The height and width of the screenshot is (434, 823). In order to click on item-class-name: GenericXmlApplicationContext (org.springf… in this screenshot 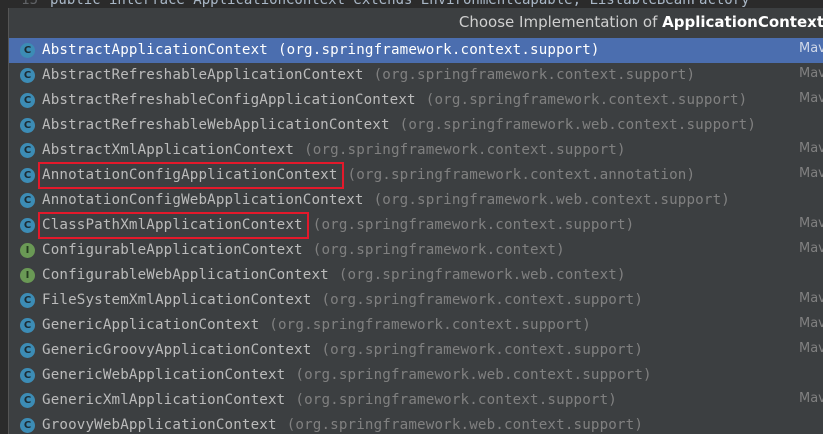, I will do `click(329, 400)`.